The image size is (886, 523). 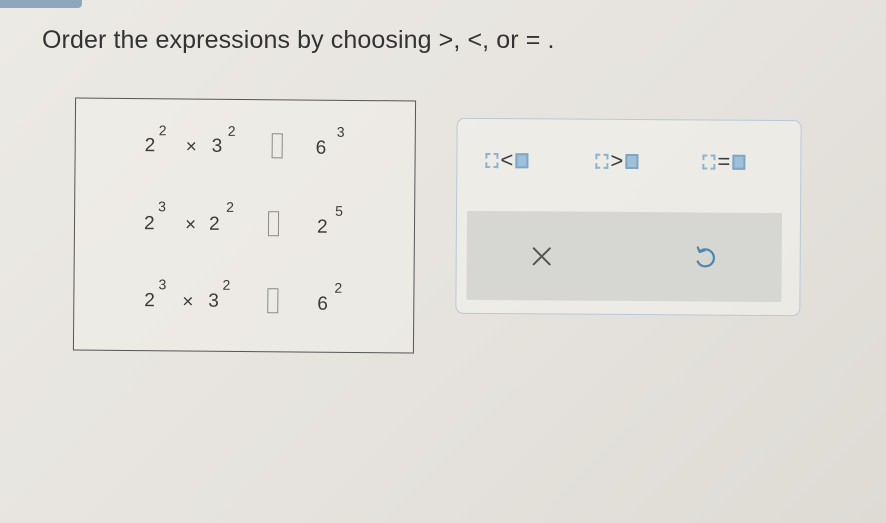 I want to click on undo-icon, so click(x=705, y=257).